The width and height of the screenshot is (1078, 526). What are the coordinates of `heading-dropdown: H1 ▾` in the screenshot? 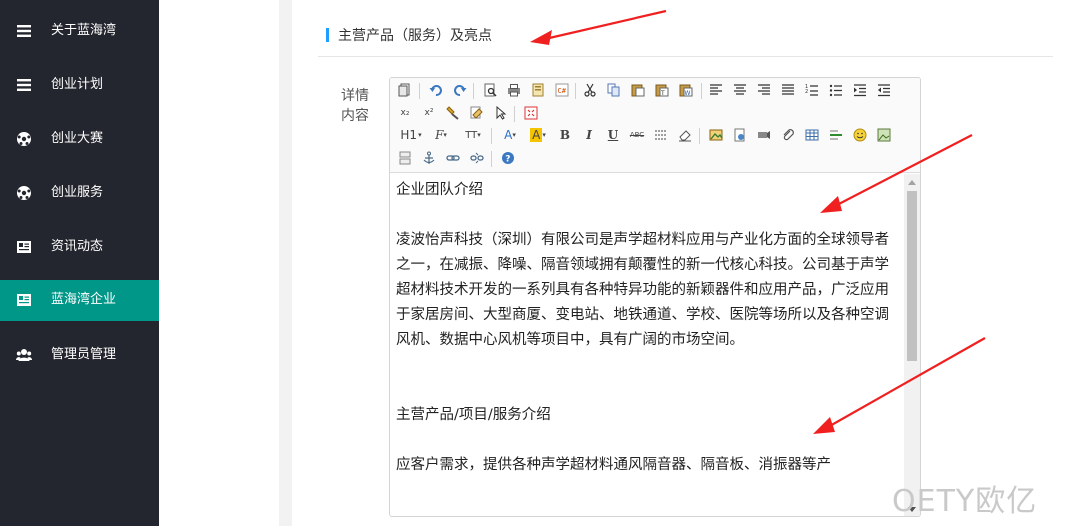 It's located at (411, 135).